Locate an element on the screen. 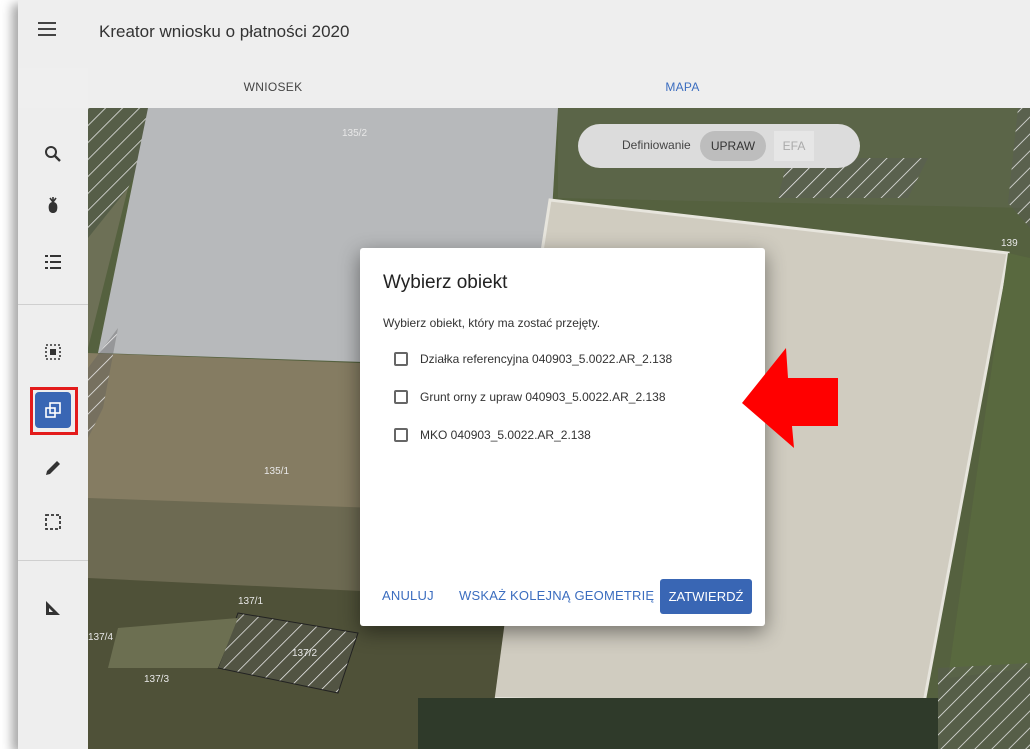 The height and width of the screenshot is (749, 1030). highlight-box is located at coordinates (54, 411).